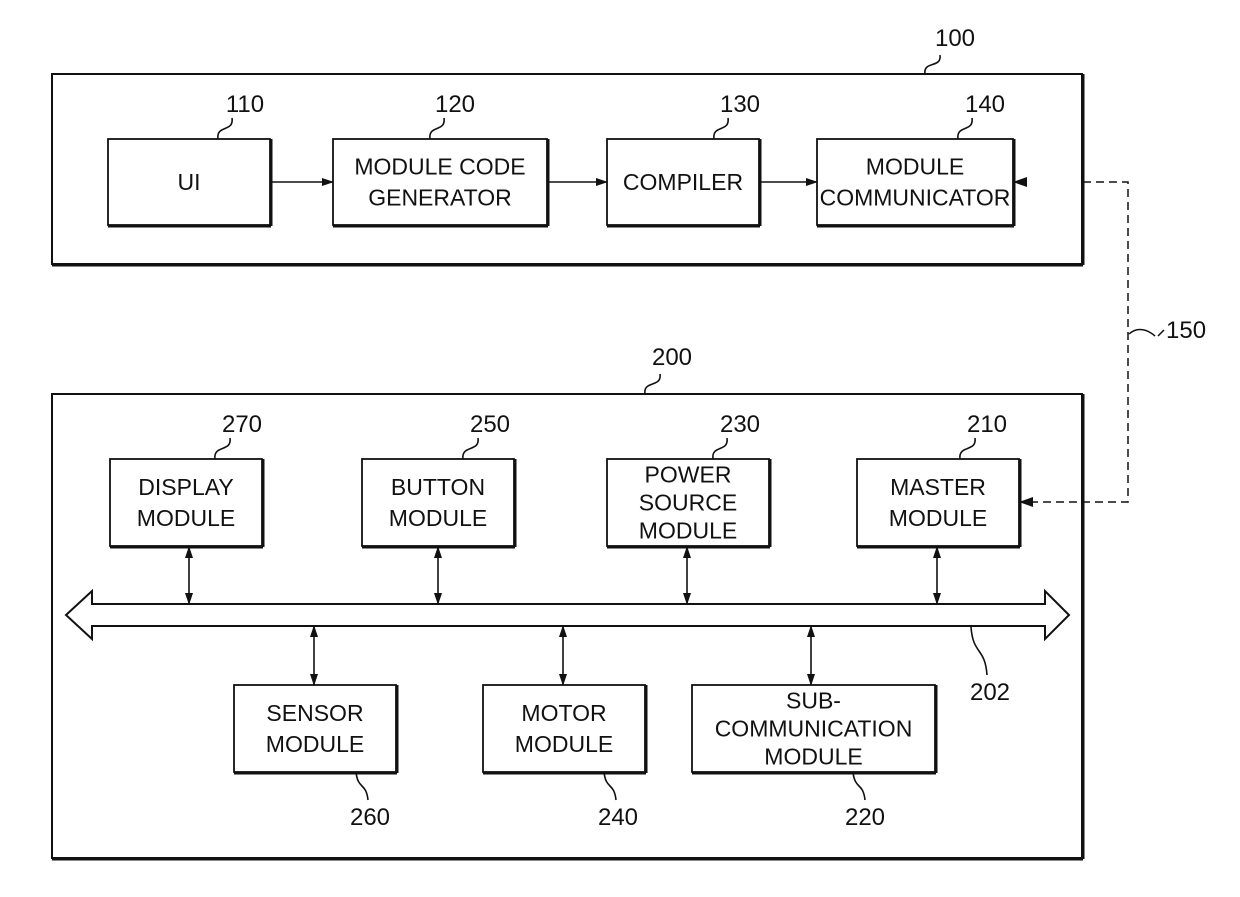  What do you see at coordinates (618, 817) in the screenshot?
I see `ref-label-240: 240` at bounding box center [618, 817].